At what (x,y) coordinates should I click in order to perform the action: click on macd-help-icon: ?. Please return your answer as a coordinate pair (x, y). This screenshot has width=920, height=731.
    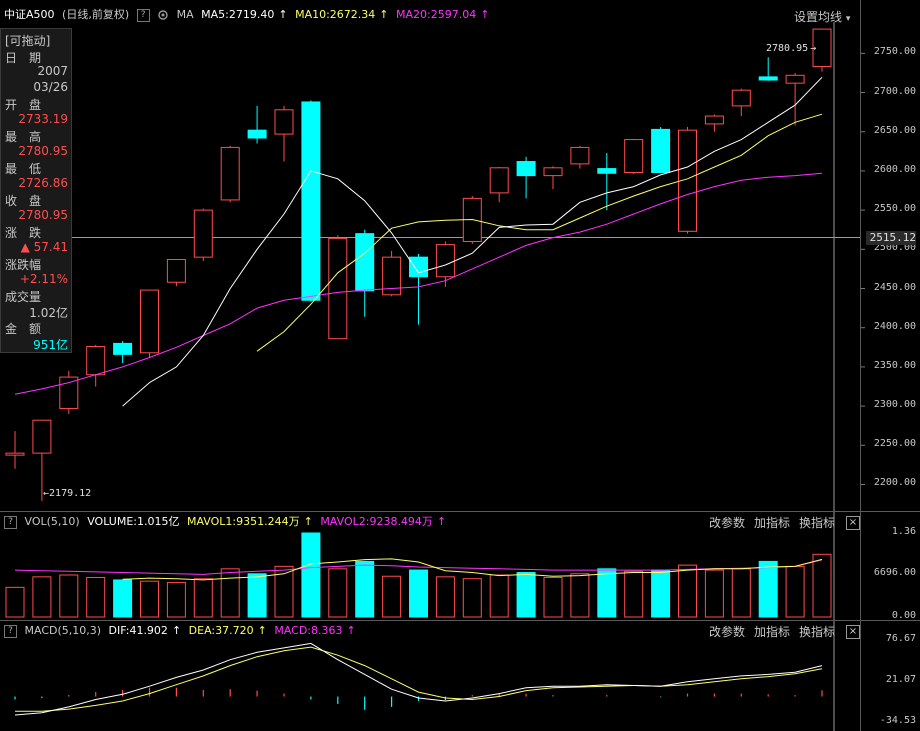
    Looking at the image, I should click on (10, 631).